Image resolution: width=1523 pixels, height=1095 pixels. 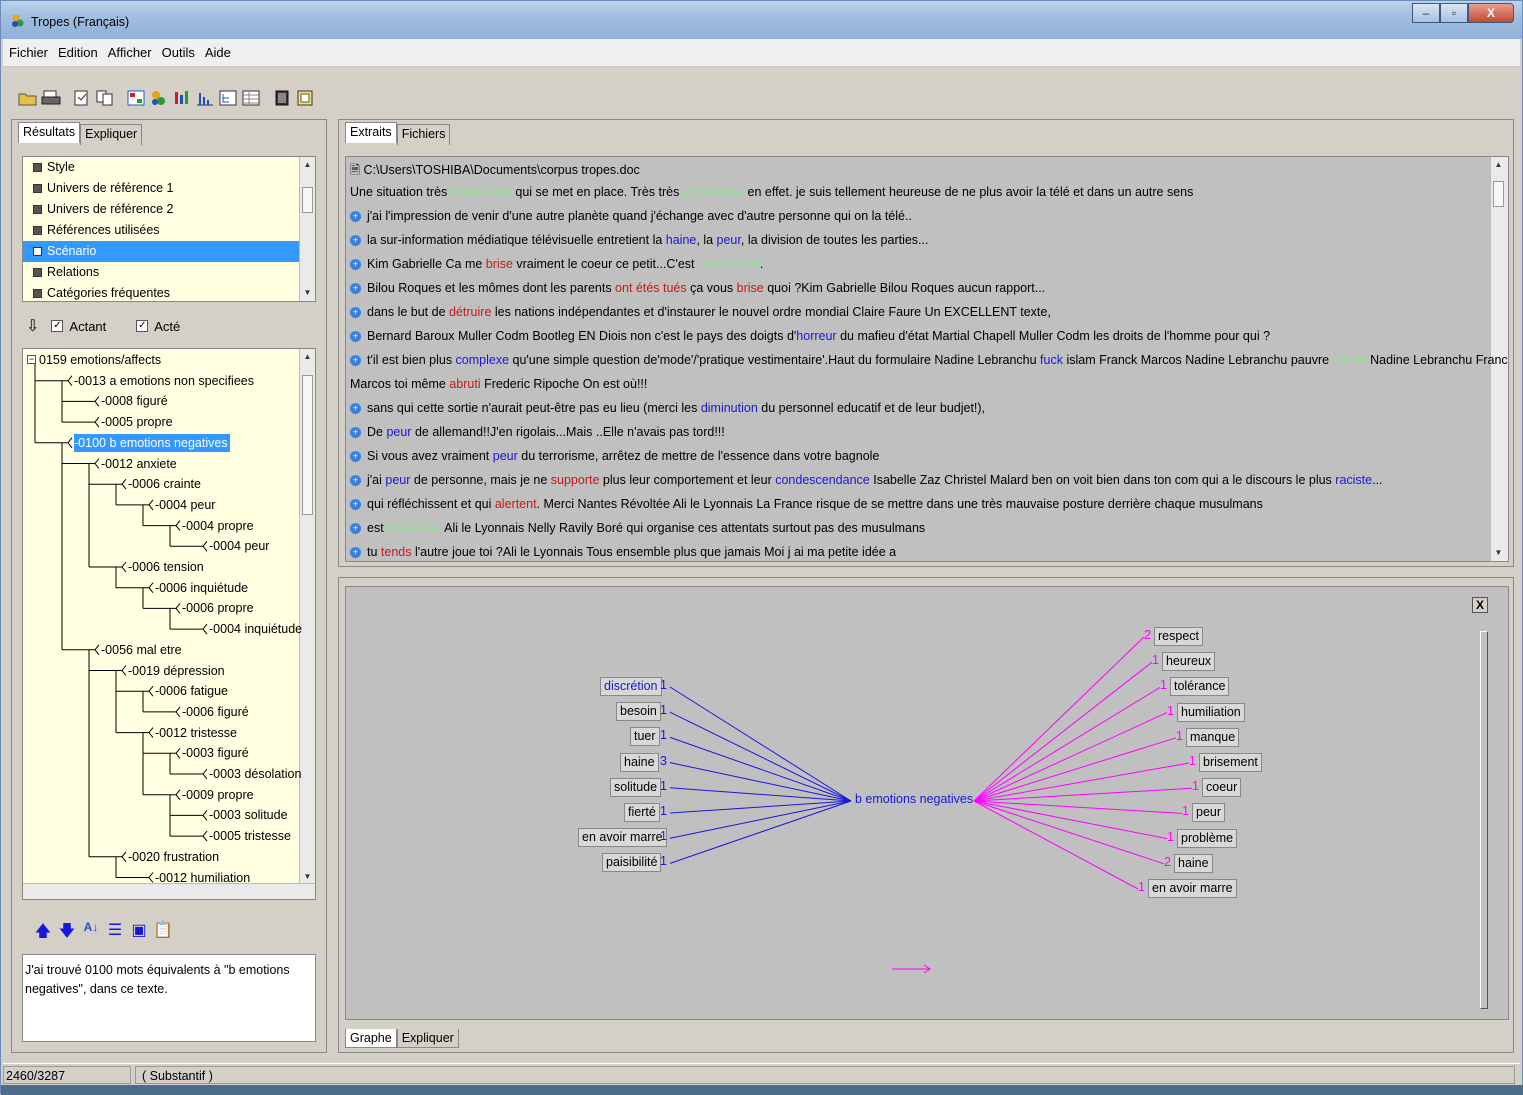 What do you see at coordinates (215, 712) in the screenshot?
I see `tree-node: -0006 figuré` at bounding box center [215, 712].